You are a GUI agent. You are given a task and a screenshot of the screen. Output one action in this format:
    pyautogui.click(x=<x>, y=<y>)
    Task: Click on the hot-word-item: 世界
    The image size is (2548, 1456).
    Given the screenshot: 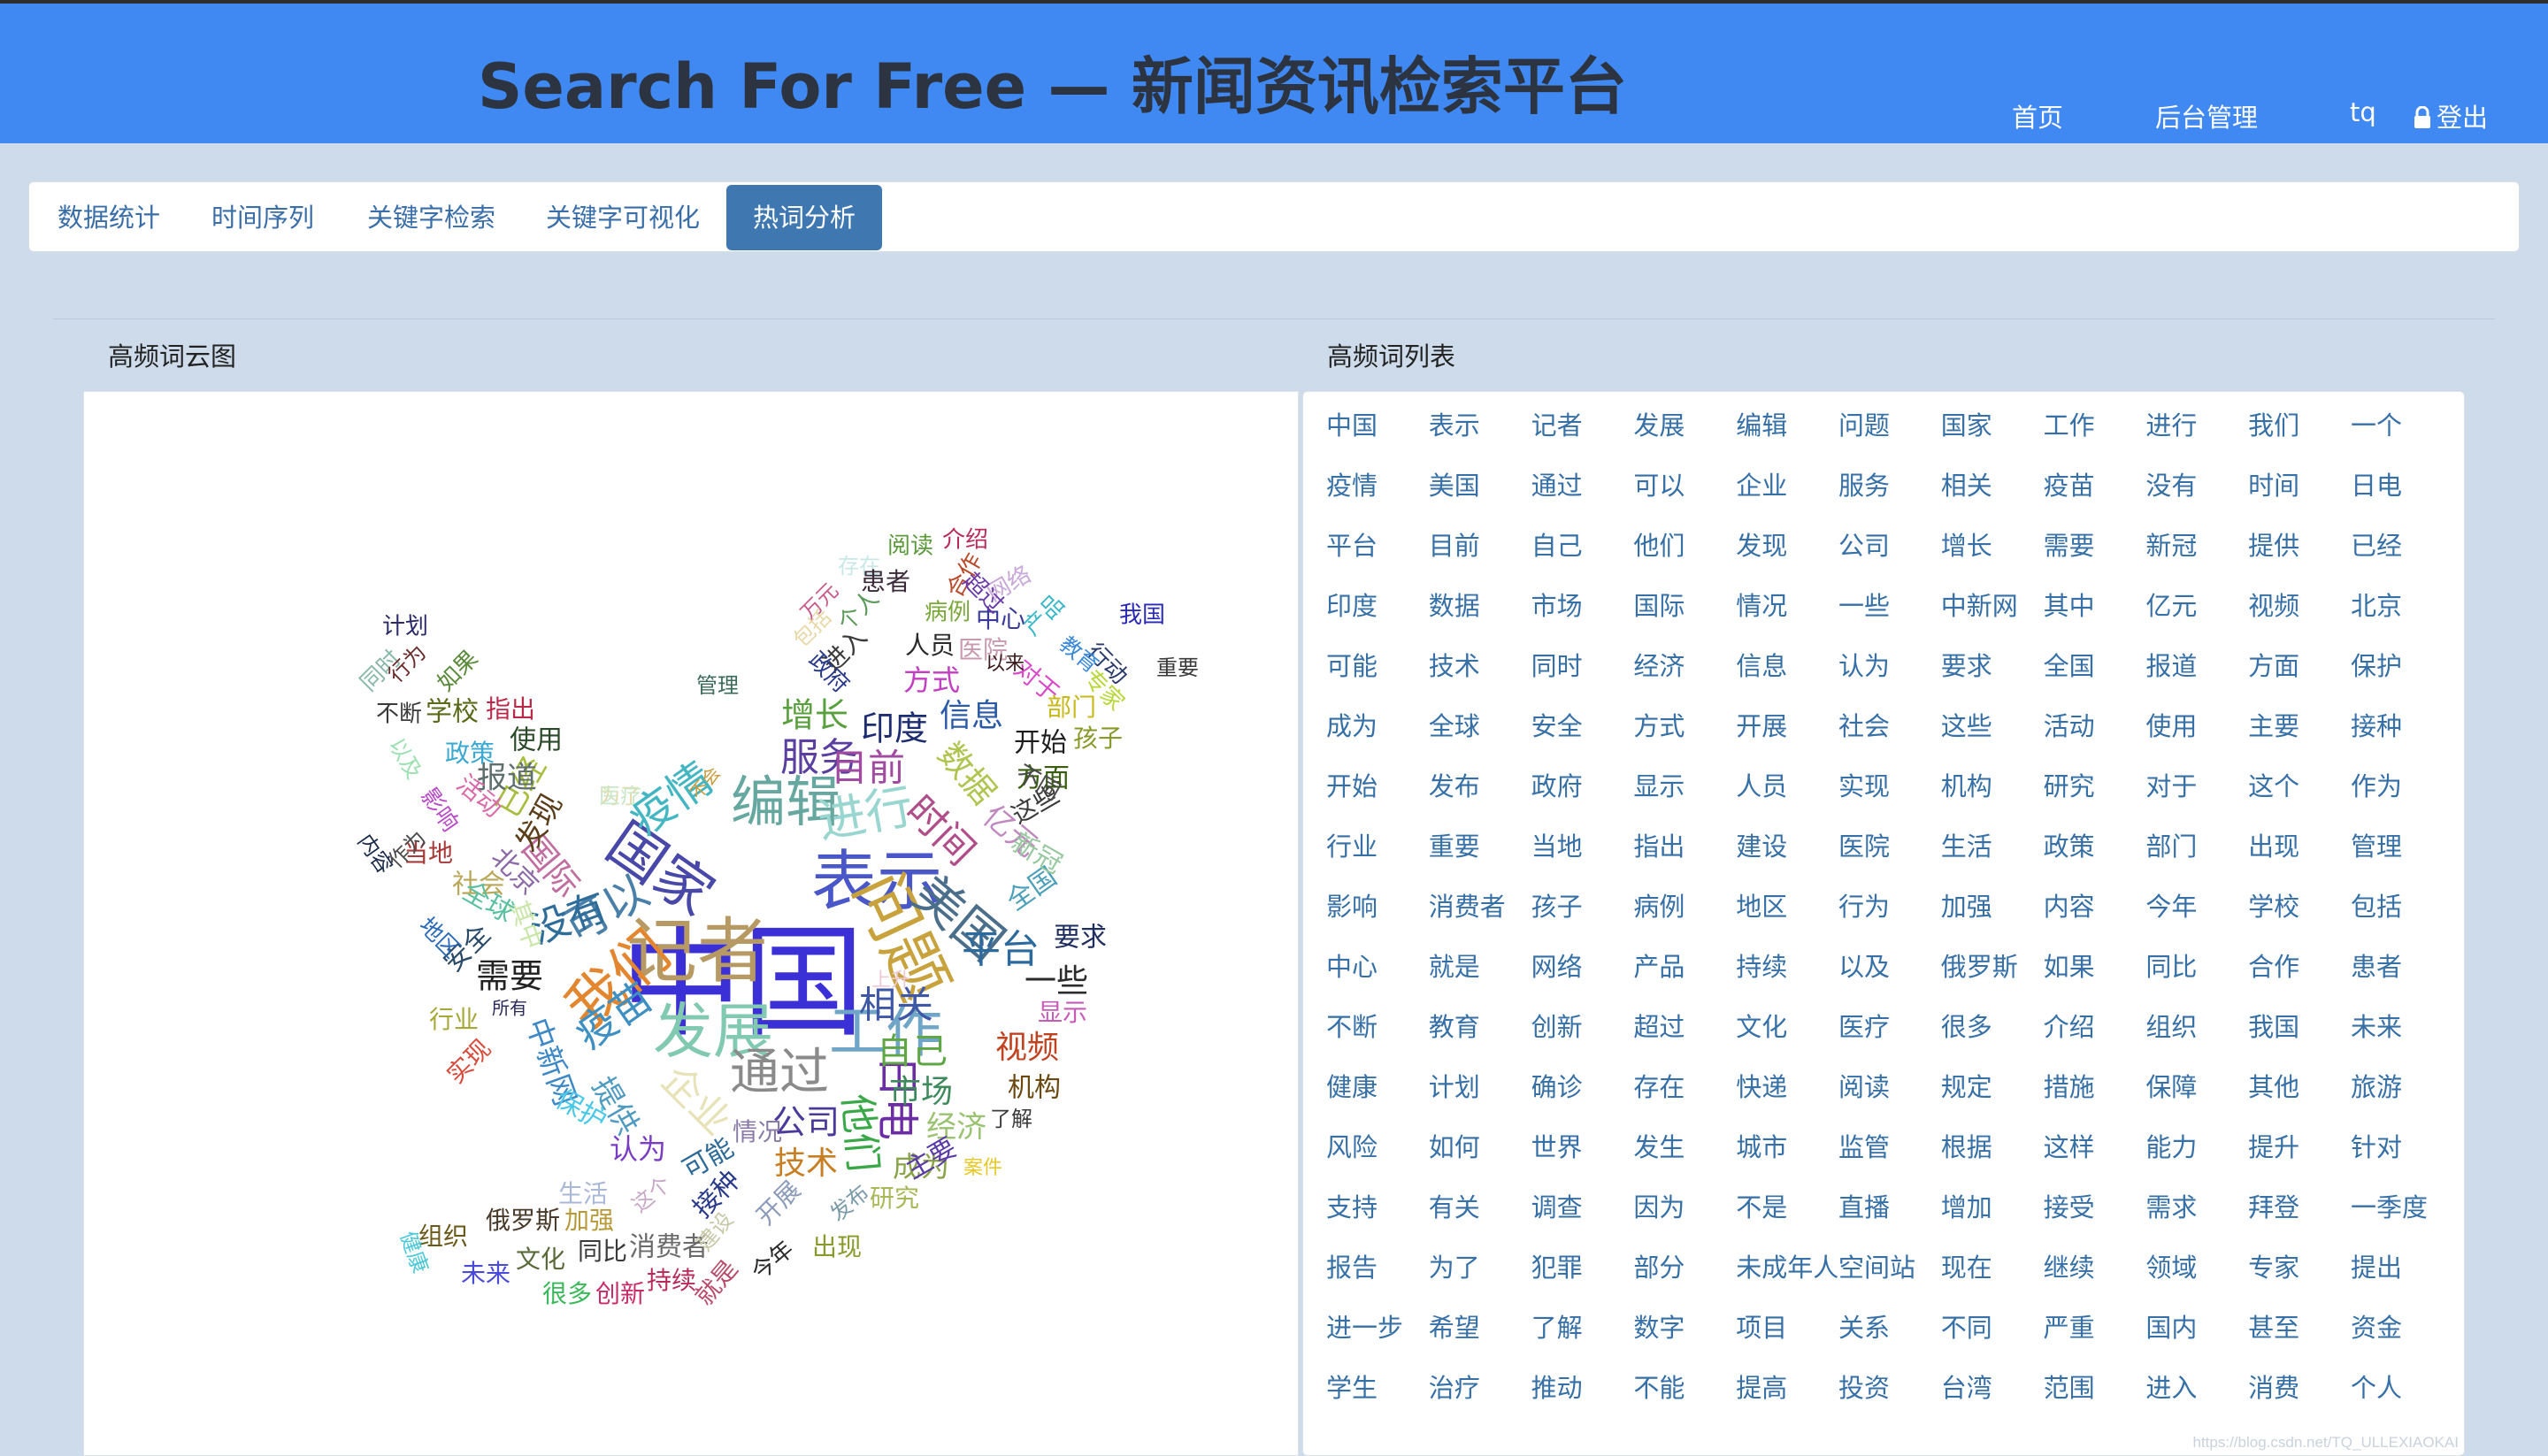 What is the action you would take?
    pyautogui.click(x=1582, y=1160)
    